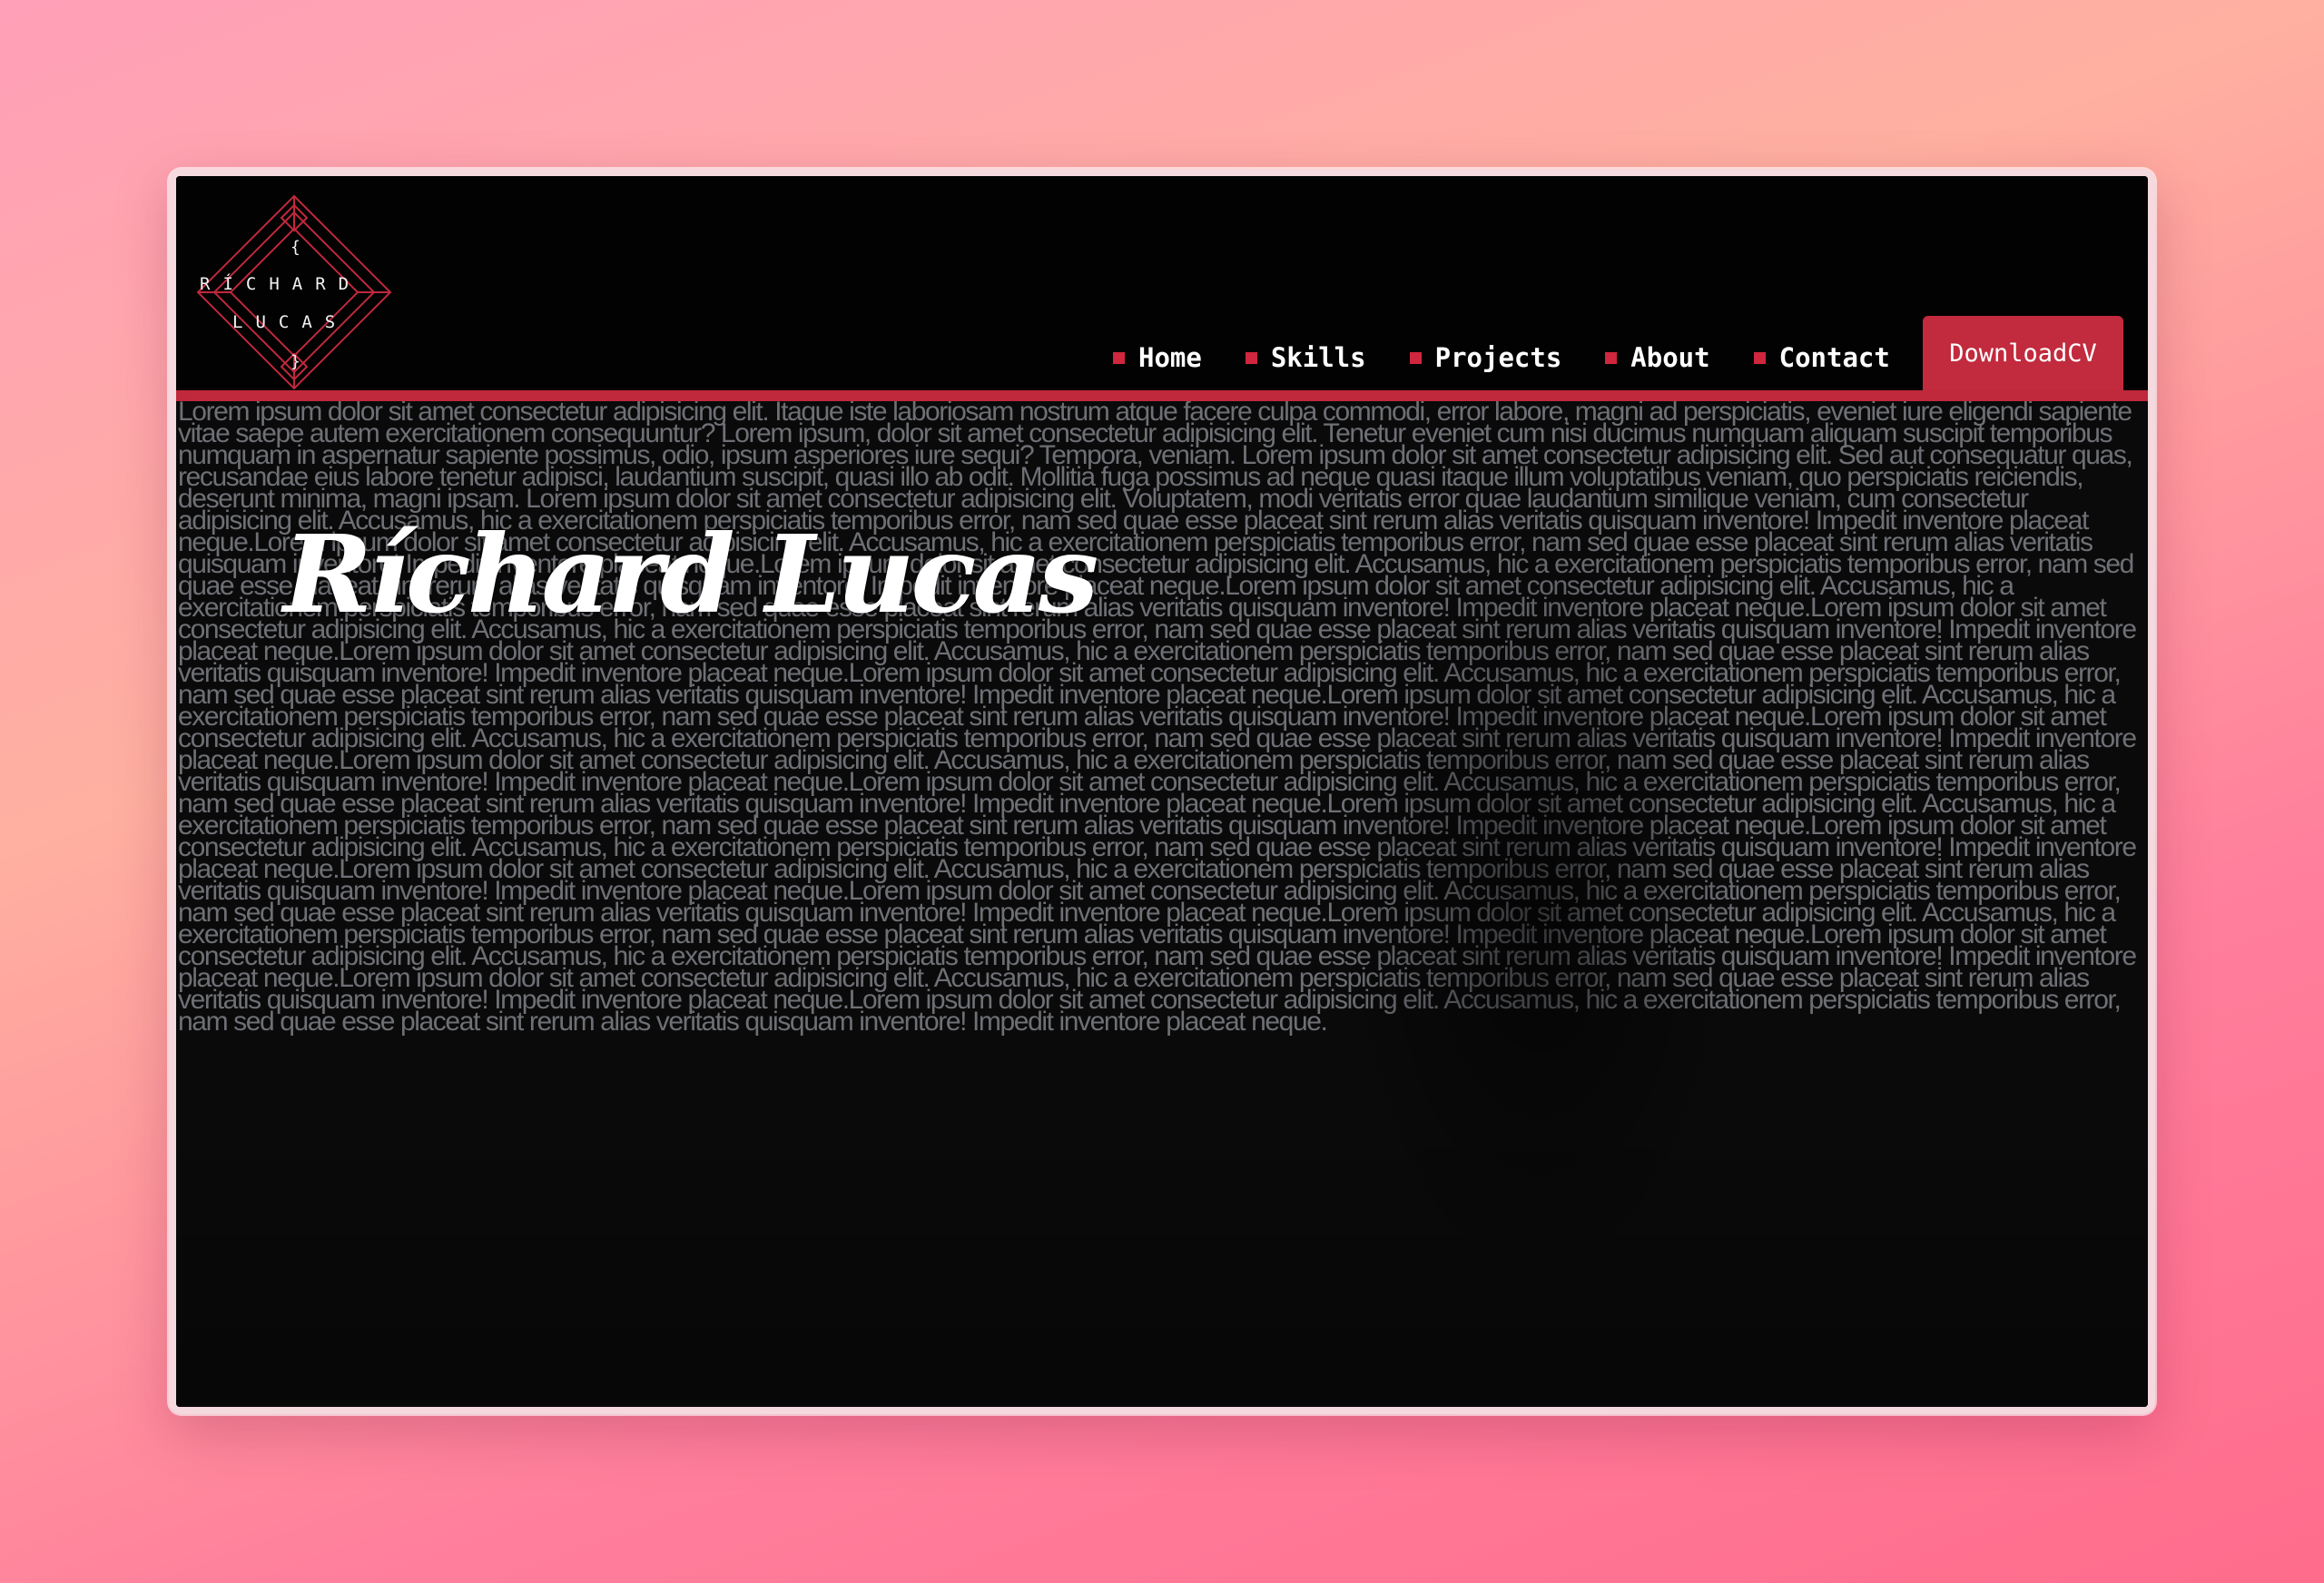  Describe the element at coordinates (690, 574) in the screenshot. I see `hero-name: Ríchard Lucas` at that location.